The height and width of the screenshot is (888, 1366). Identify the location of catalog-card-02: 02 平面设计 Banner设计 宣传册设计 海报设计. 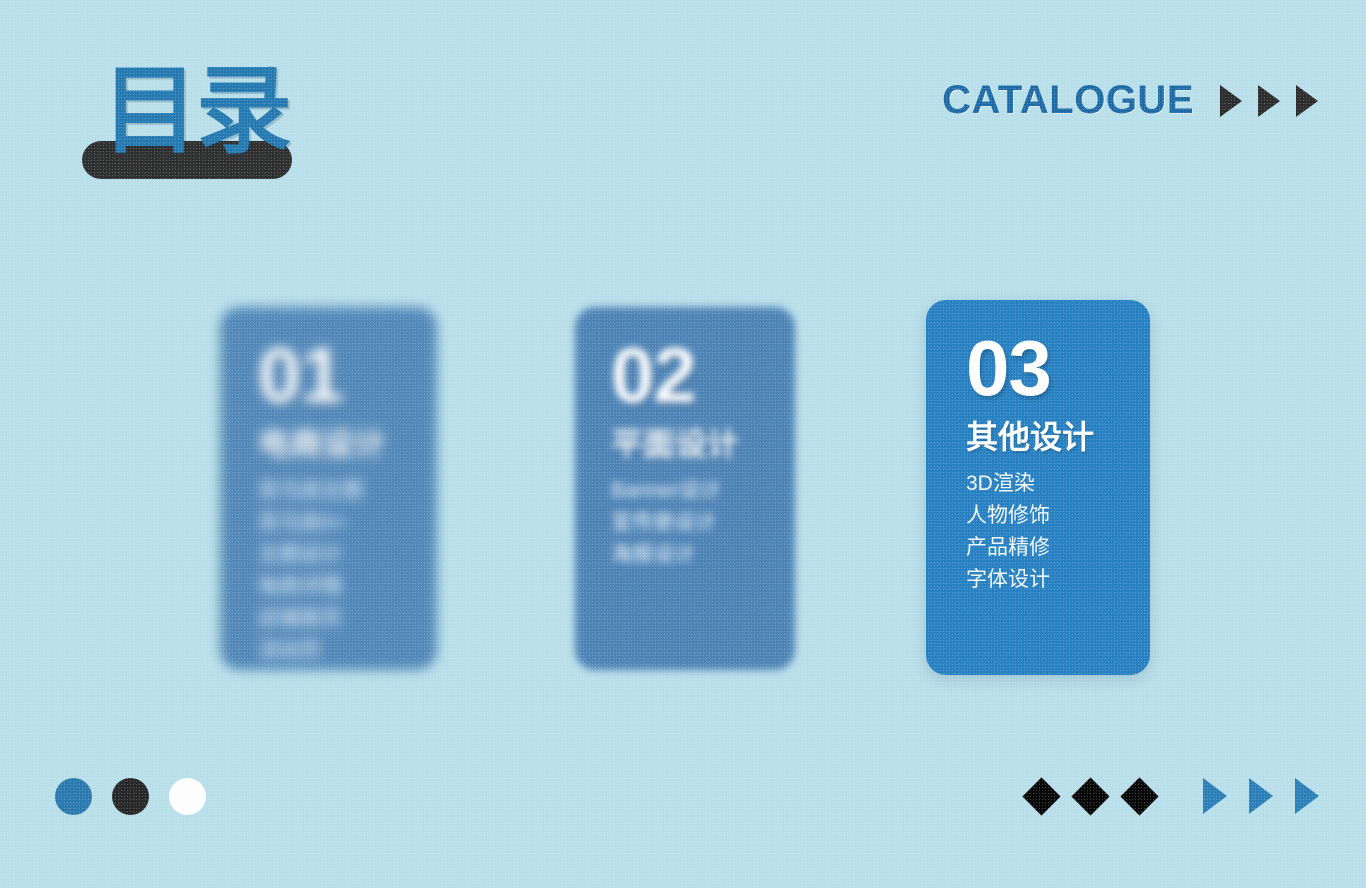
(685, 488).